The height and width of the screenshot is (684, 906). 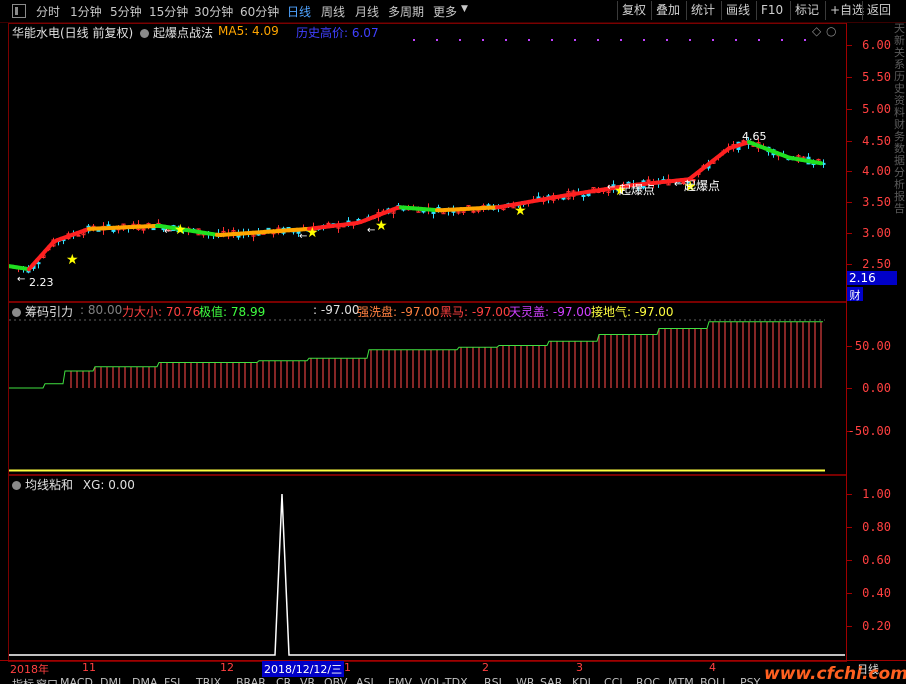 I want to click on indicator-tab: 指标, so click(x=23, y=680).